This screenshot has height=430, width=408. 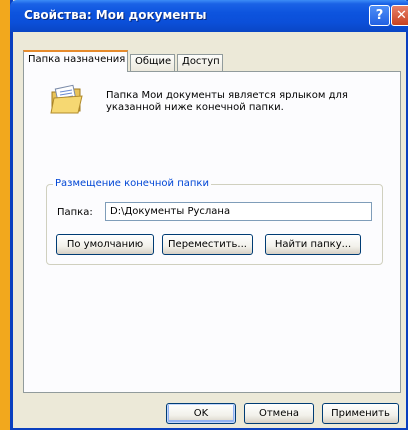 What do you see at coordinates (75, 212) in the screenshot?
I see `folder-path-label: Папка:` at bounding box center [75, 212].